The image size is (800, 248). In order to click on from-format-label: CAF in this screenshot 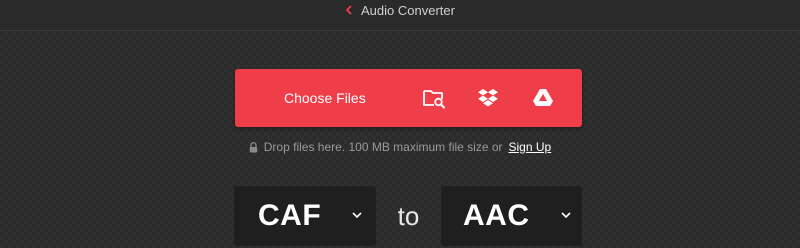, I will do `click(289, 216)`.